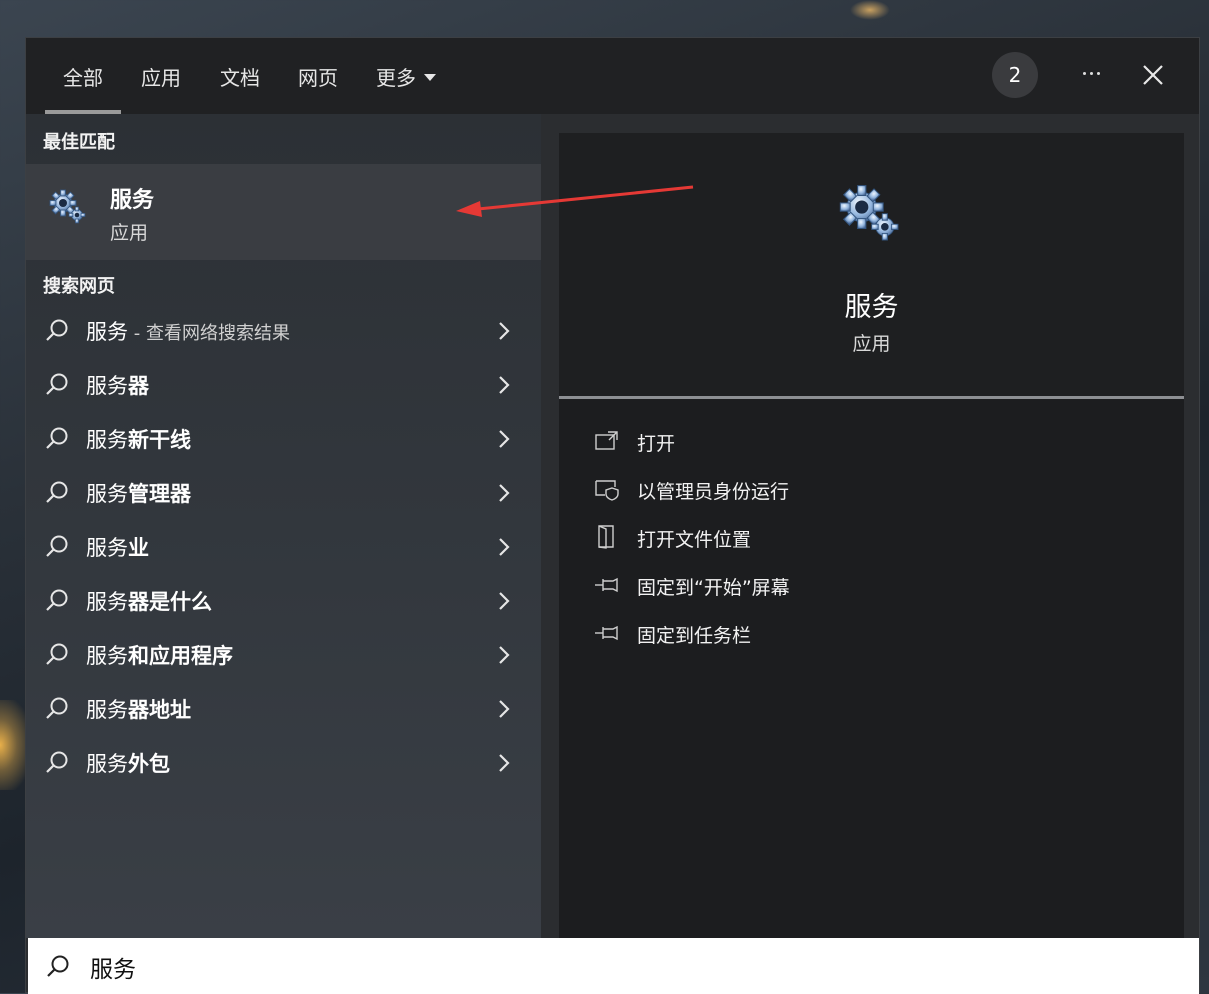 Image resolution: width=1209 pixels, height=994 pixels. I want to click on web-search-suffix: 外包, so click(149, 764).